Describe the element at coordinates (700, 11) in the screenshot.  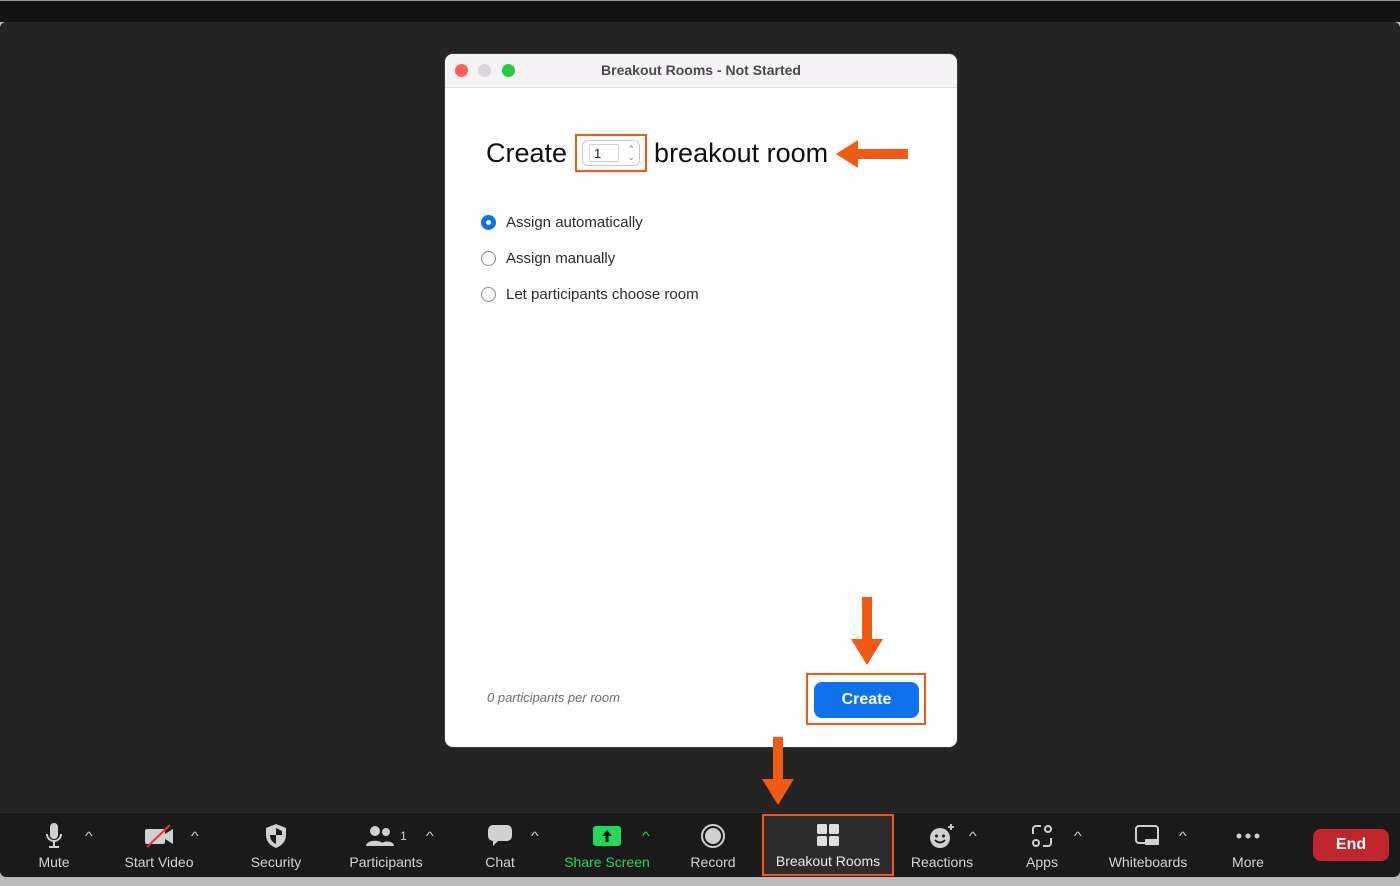
I see `screen-top-bar` at that location.